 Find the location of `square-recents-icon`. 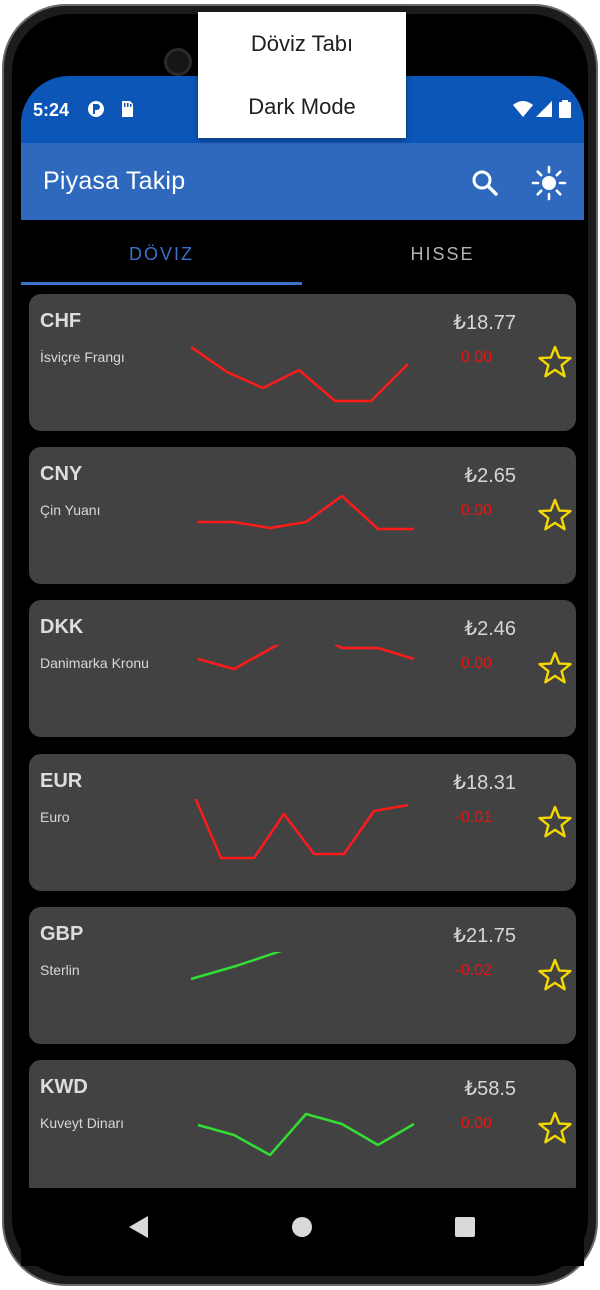

square-recents-icon is located at coordinates (465, 1227).